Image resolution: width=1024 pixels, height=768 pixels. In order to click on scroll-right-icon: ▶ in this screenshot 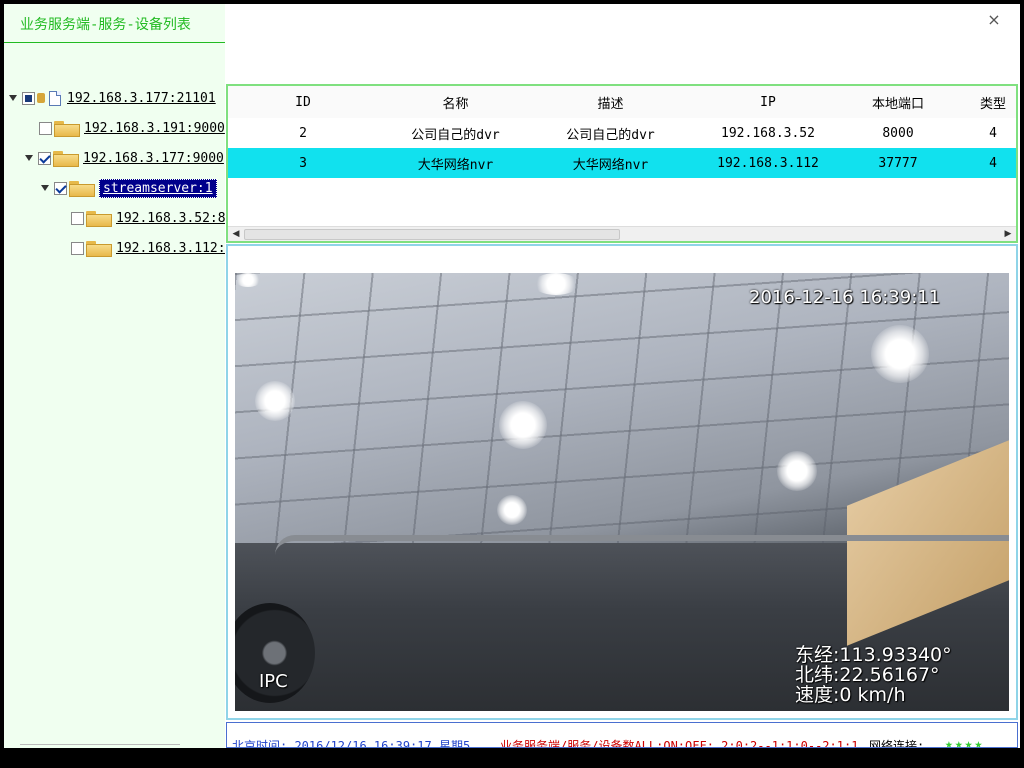, I will do `click(1008, 234)`.